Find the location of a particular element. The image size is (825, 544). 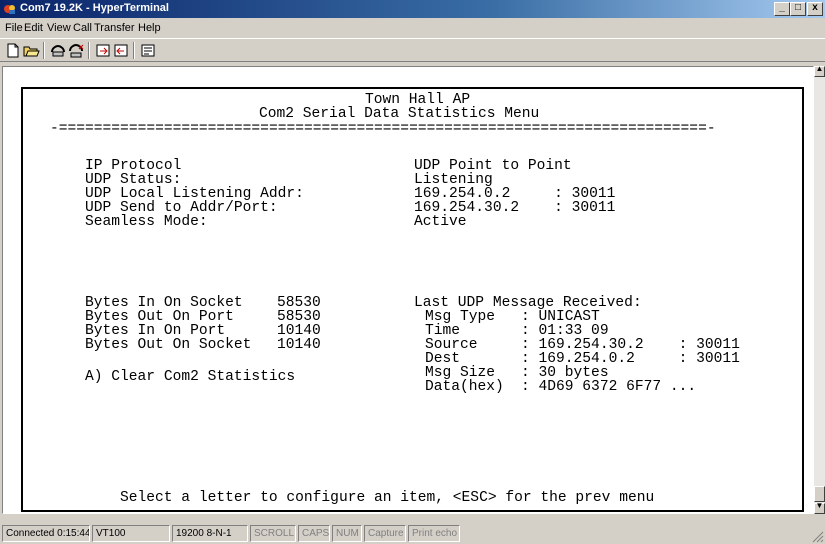

config-value-seamless: Active is located at coordinates (440, 222).